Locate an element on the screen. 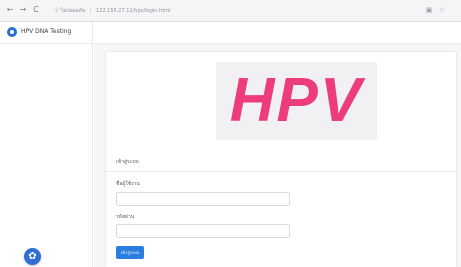  settings-fab-button: ✿ is located at coordinates (32, 256).